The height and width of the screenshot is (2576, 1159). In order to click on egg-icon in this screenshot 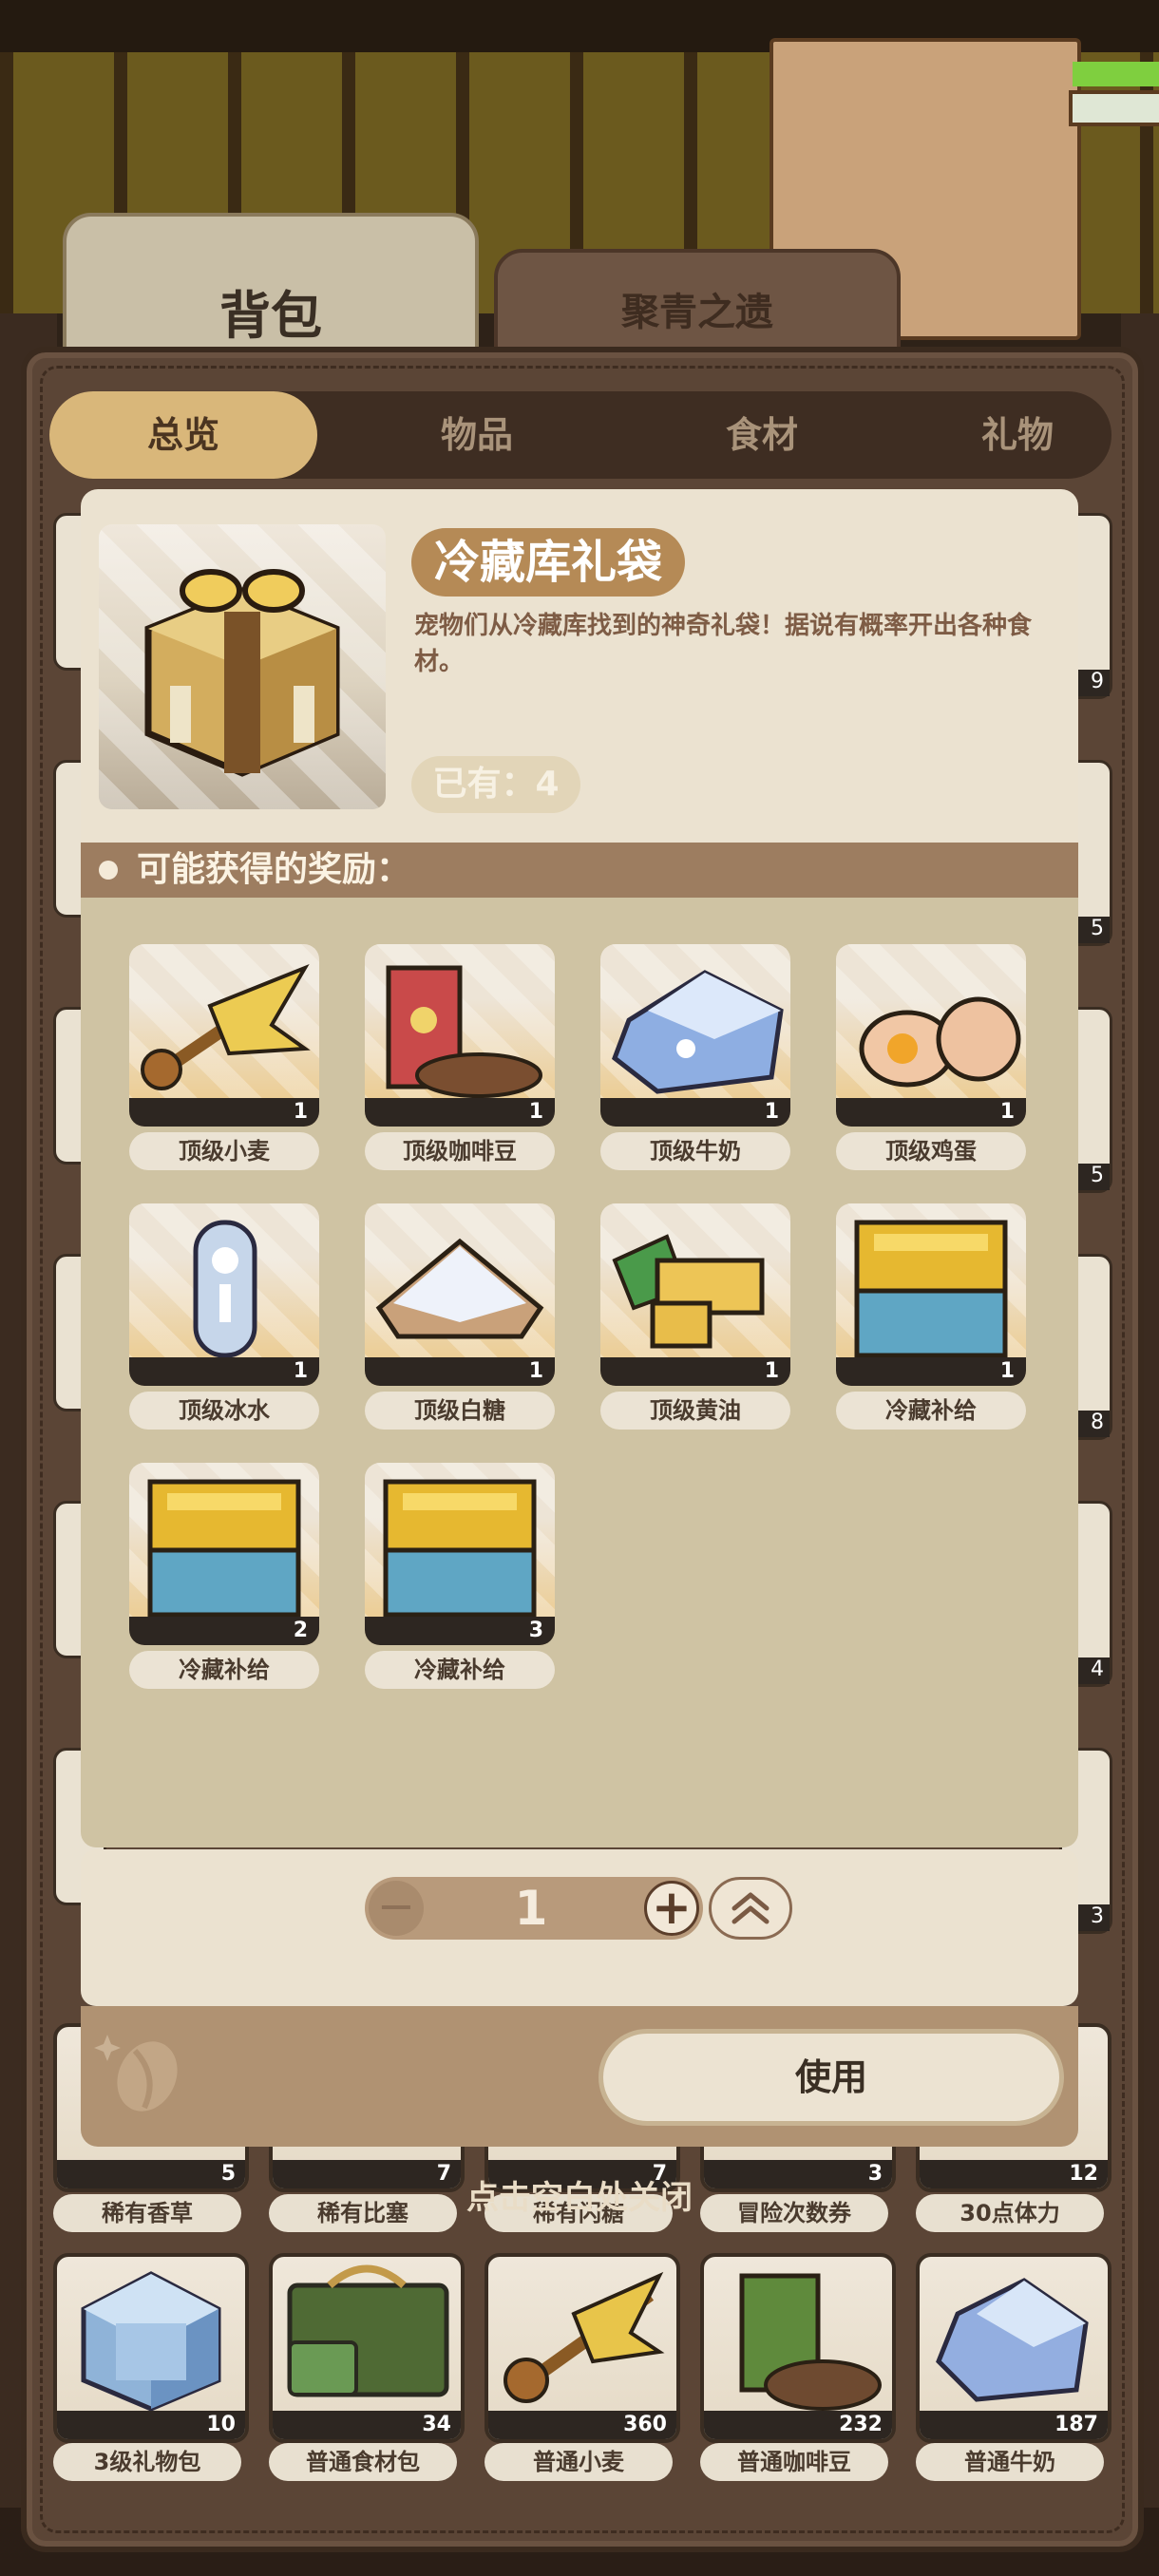, I will do `click(940, 1042)`.